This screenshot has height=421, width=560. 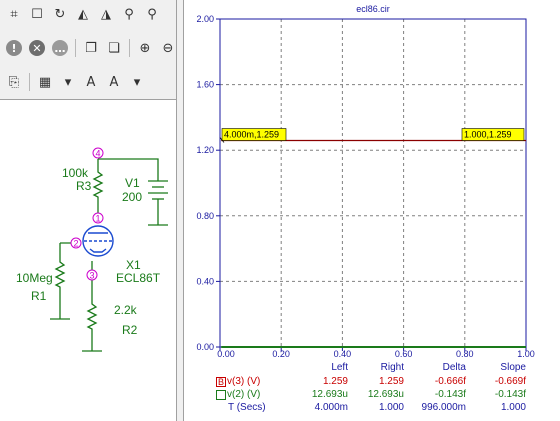 I want to click on toolbar-row-2: ! ✕ … ❐ ❏ ⊕ ⊖, so click(x=91, y=48).